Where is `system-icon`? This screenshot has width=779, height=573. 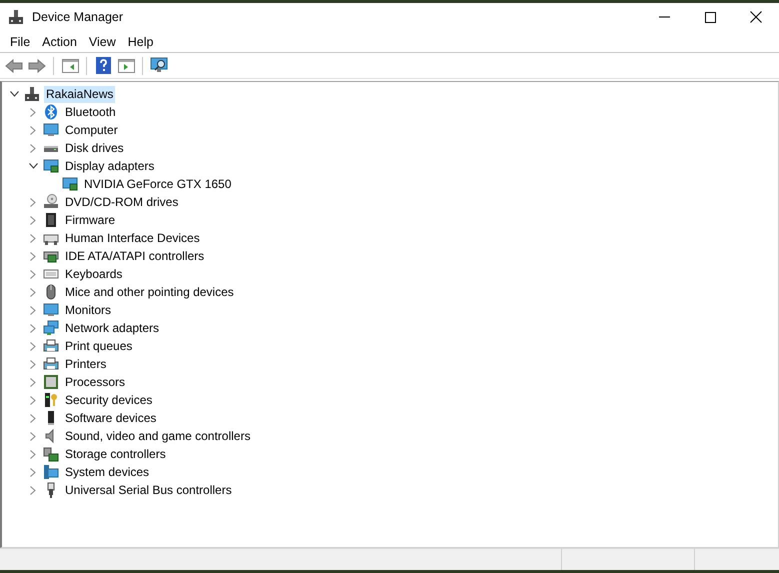 system-icon is located at coordinates (51, 472).